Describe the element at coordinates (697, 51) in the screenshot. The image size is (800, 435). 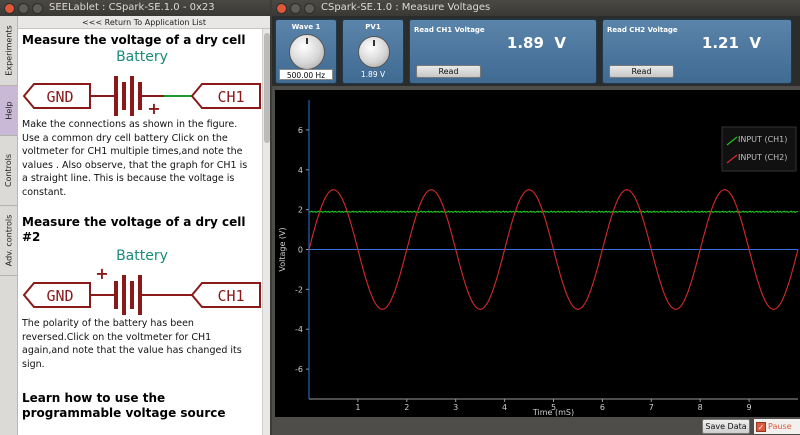
I see `ch2-voltage-widget: Read CH2 Voltage 1.21 V Read` at that location.